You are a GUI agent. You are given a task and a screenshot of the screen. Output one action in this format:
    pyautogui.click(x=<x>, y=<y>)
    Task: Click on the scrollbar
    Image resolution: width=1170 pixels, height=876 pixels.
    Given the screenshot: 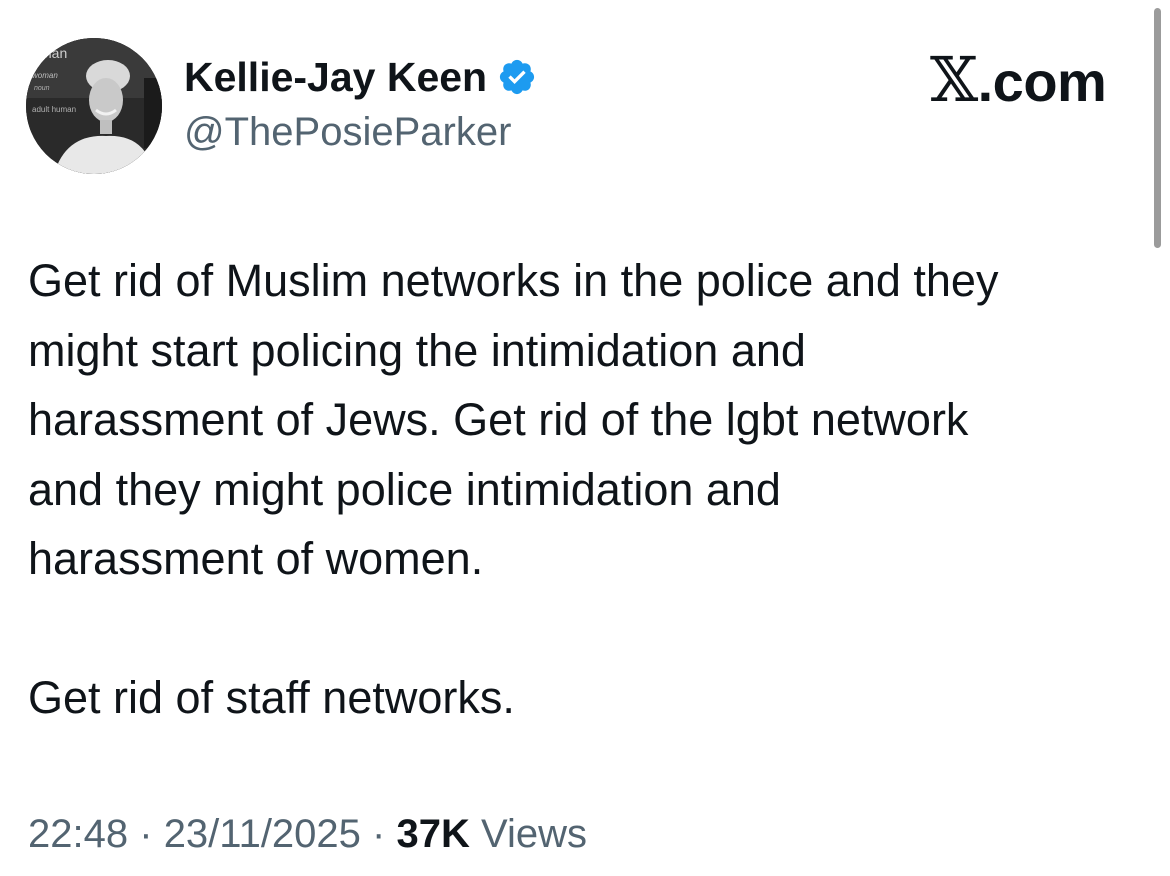 What is the action you would take?
    pyautogui.click(x=1157, y=128)
    